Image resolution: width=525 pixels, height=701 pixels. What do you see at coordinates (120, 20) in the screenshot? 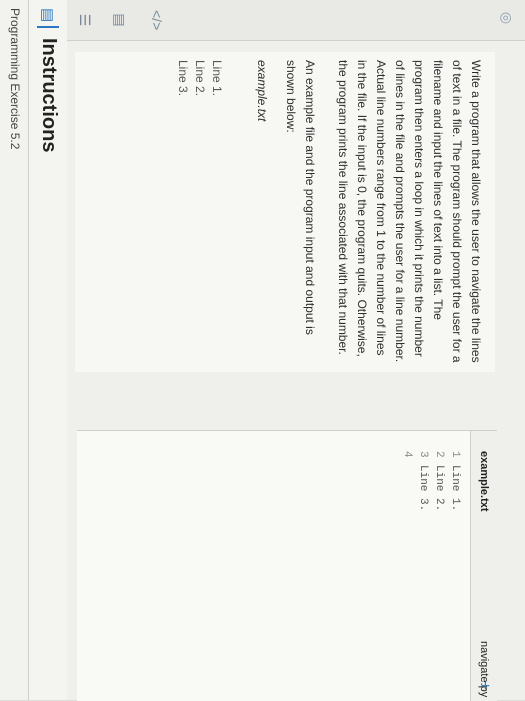
I see `chart-icon: ▤` at bounding box center [120, 20].